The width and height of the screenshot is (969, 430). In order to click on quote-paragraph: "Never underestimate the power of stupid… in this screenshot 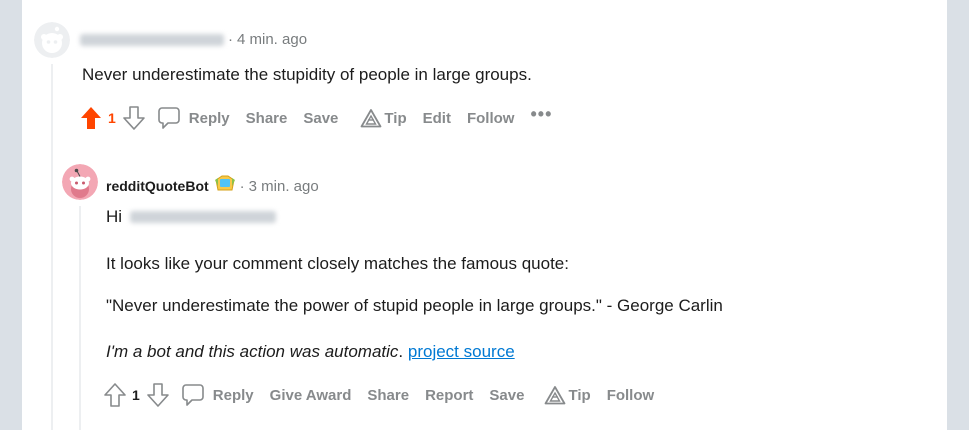, I will do `click(414, 305)`.